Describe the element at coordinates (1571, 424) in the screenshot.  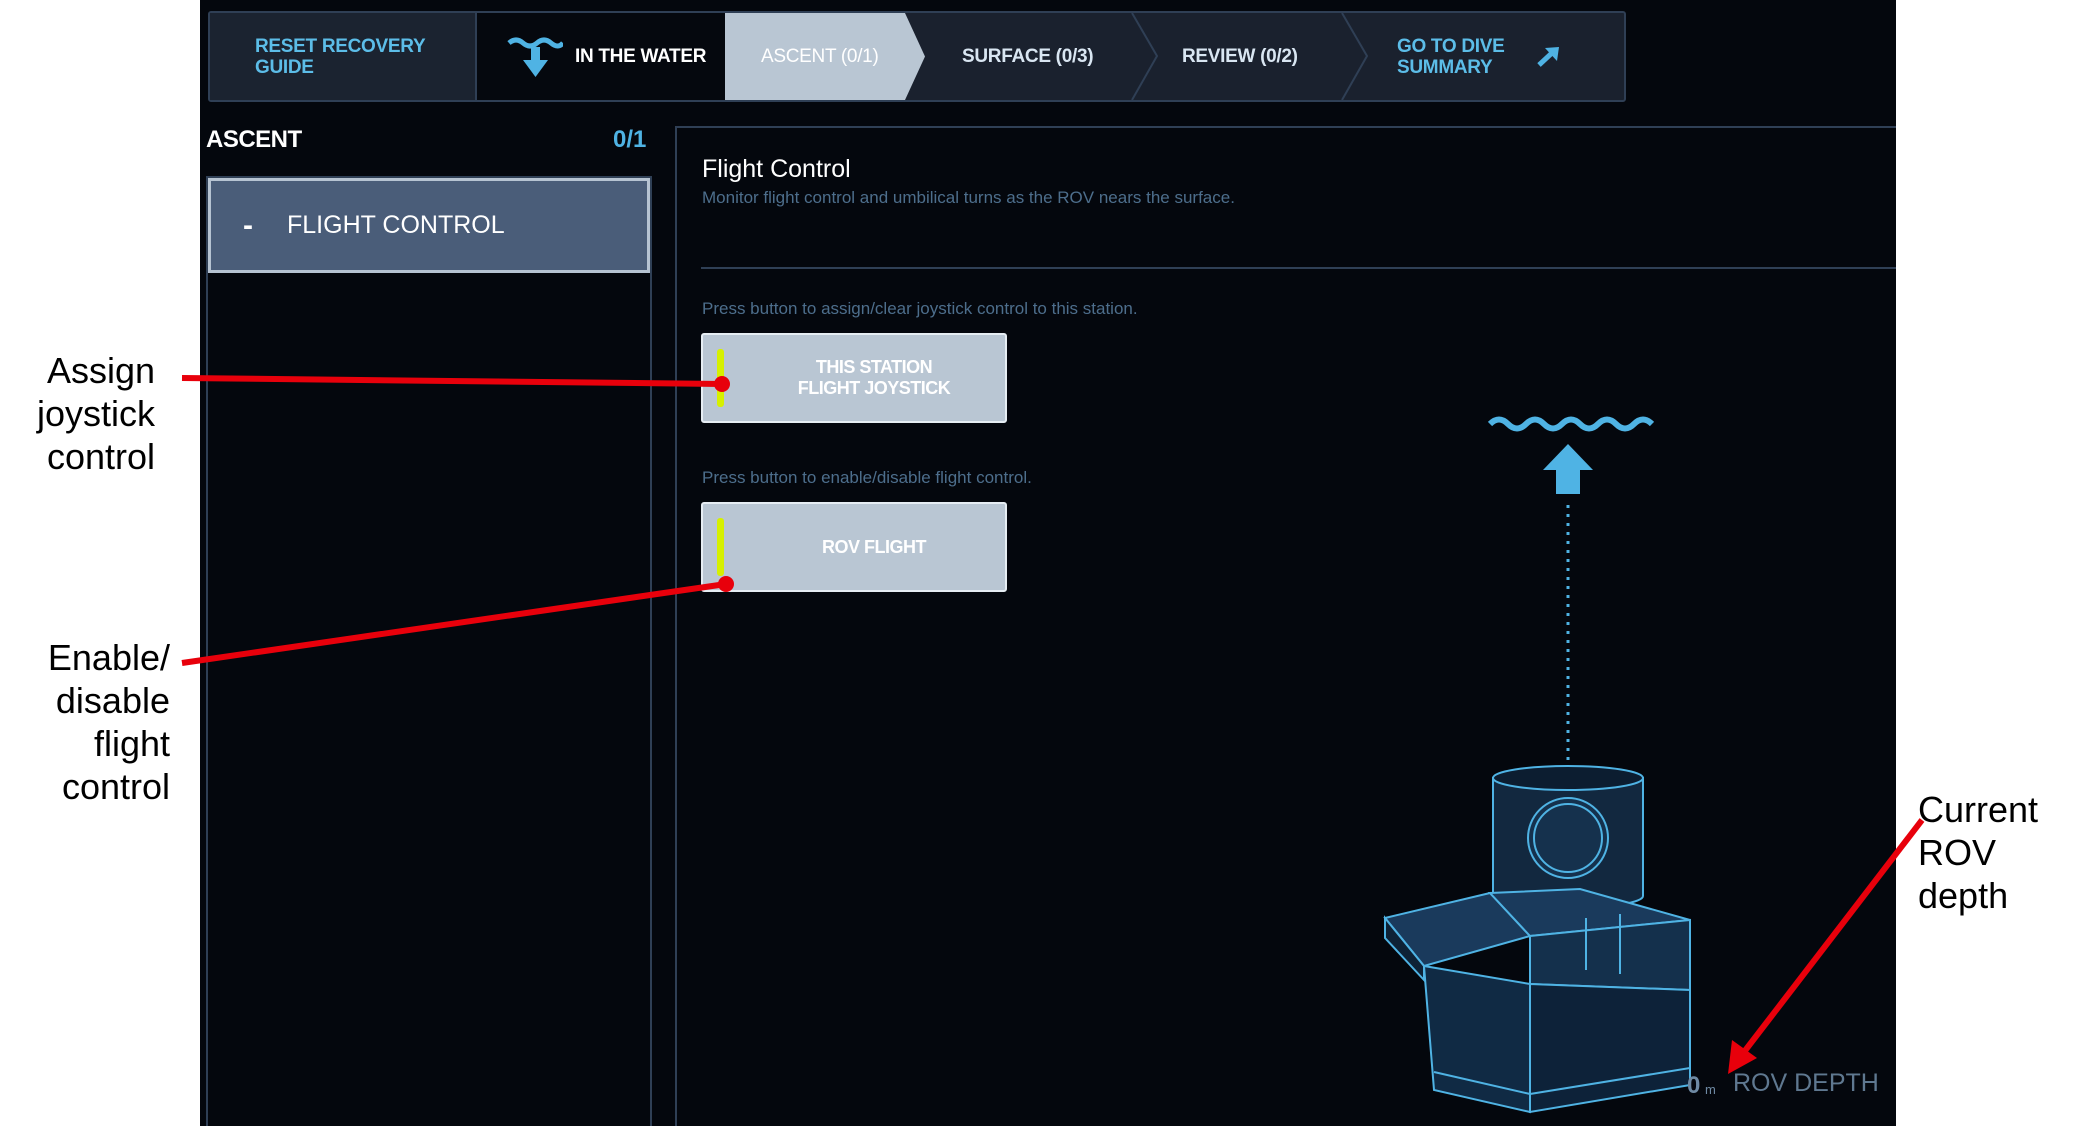
I see `surface-wave-icon` at that location.